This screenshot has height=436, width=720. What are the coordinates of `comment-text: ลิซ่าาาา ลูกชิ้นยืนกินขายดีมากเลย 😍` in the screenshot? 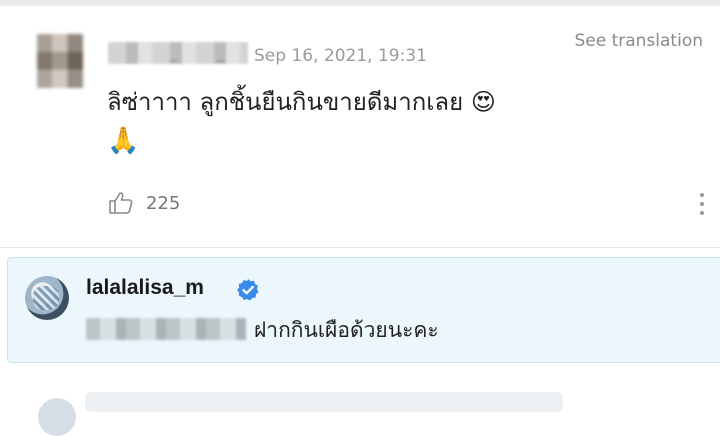 It's located at (301, 102).